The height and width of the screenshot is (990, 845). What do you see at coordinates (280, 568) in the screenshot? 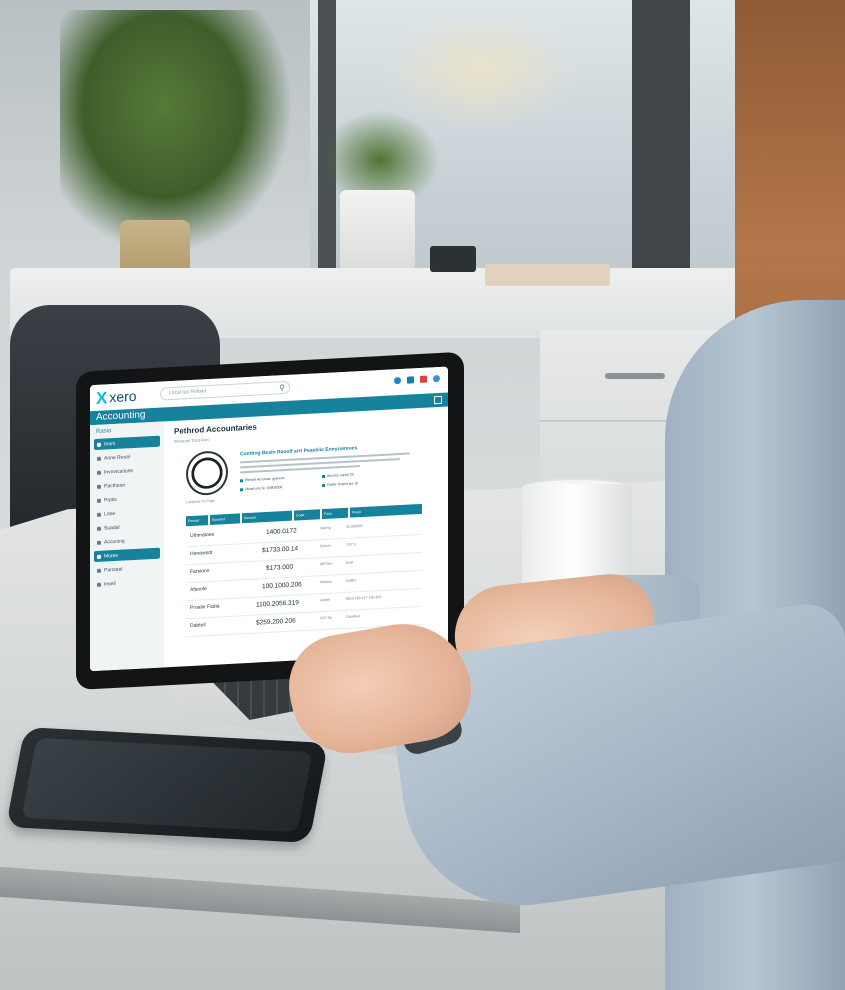
I see `row-amount: $173.000` at bounding box center [280, 568].